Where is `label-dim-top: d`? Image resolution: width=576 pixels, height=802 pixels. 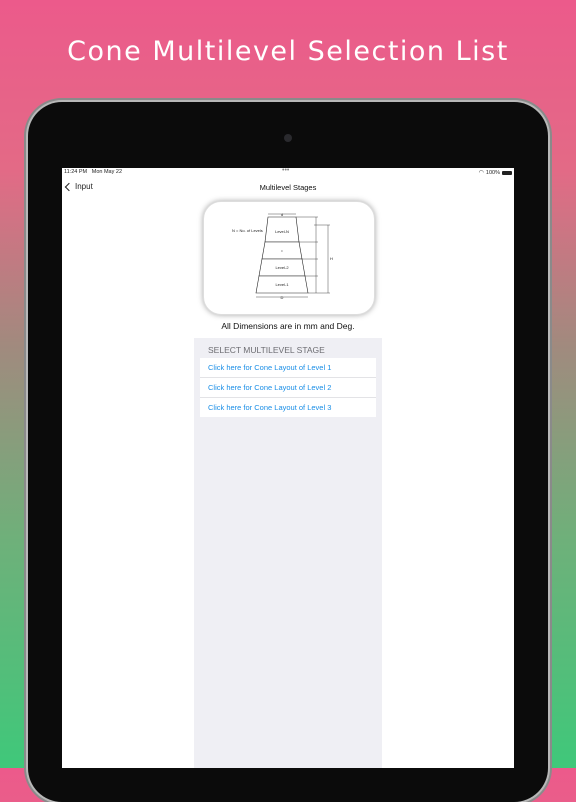
label-dim-top: d is located at coordinates (282, 214).